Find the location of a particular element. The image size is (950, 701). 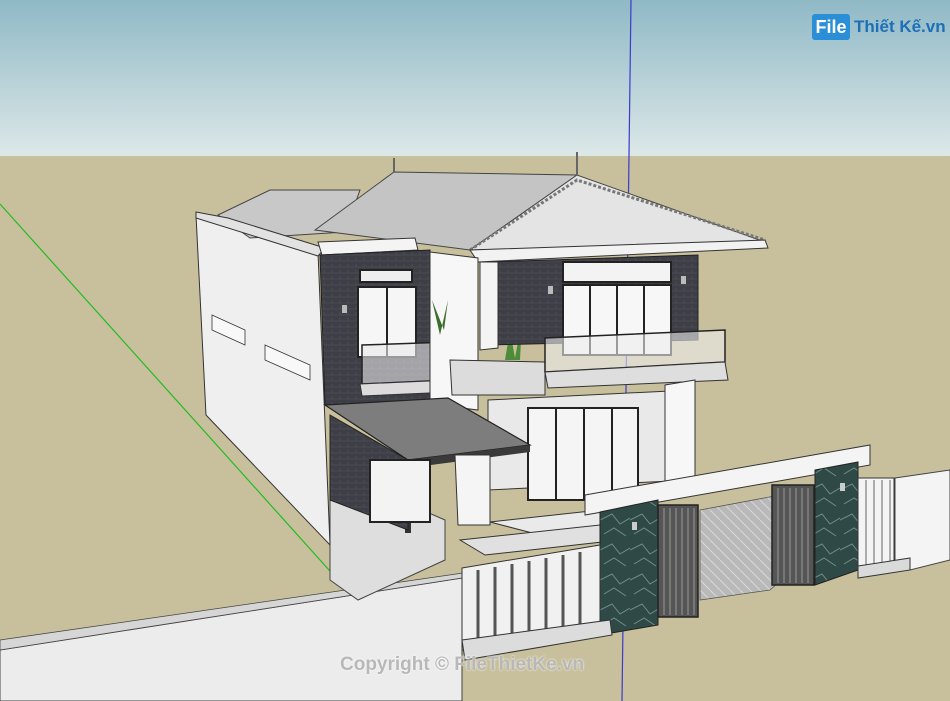

side-wall-right is located at coordinates (922, 520).